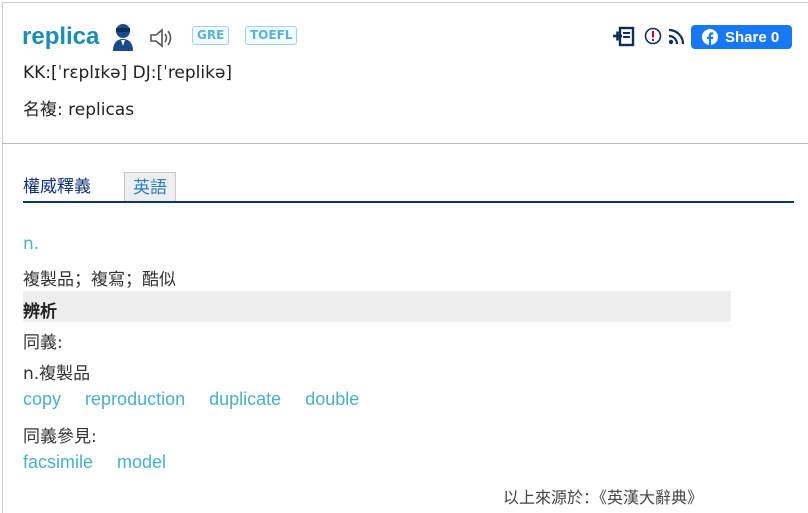  What do you see at coordinates (79, 110) in the screenshot?
I see `plural-form: 名複: replicas` at bounding box center [79, 110].